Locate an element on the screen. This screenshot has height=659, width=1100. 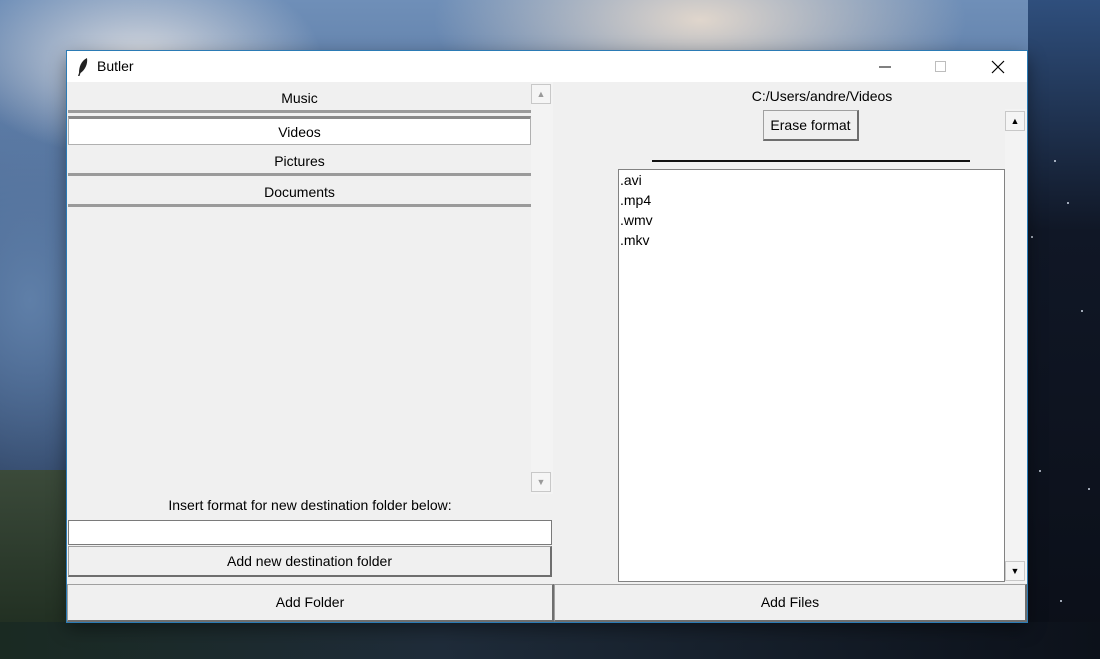
feather-icon is located at coordinates (83, 67).